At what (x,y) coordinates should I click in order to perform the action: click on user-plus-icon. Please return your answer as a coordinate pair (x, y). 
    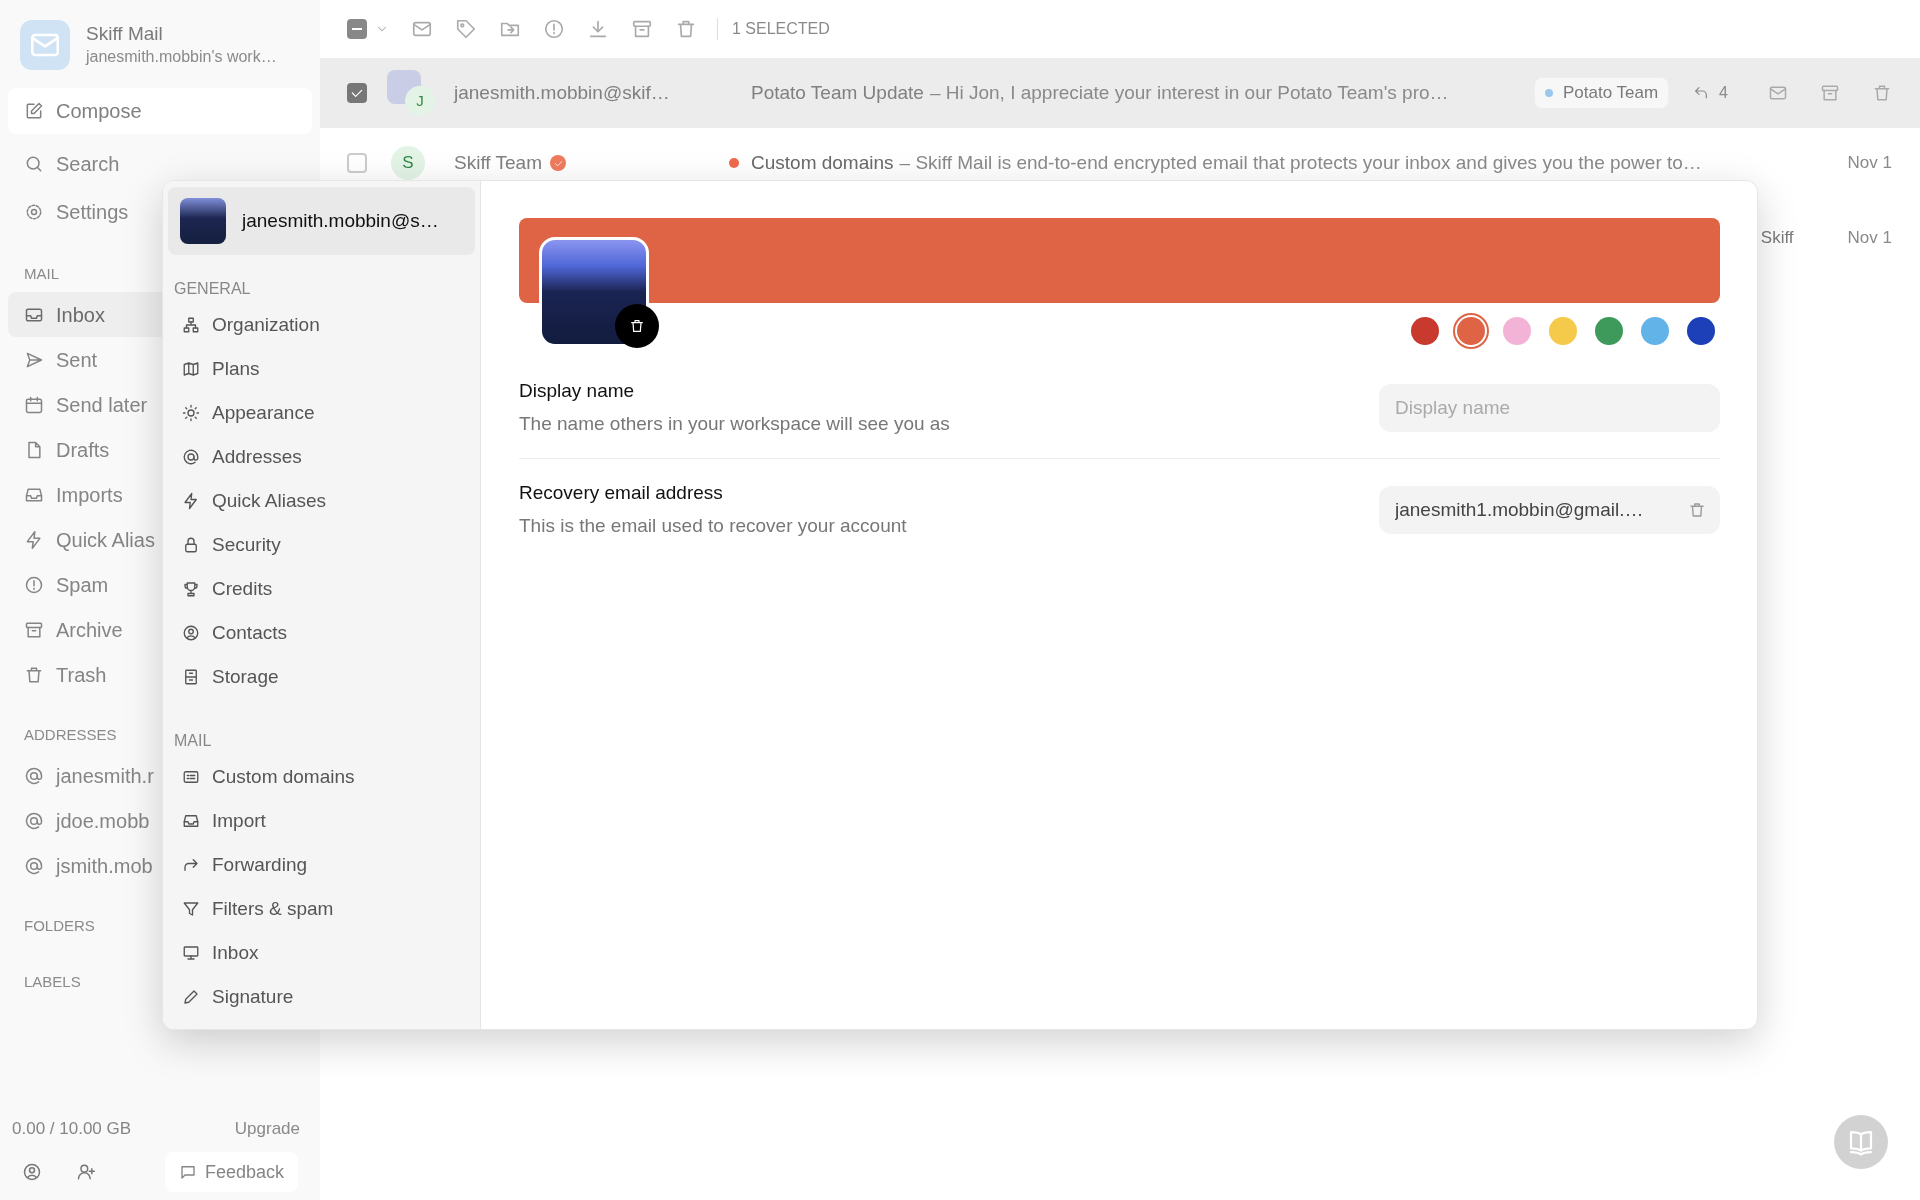
    Looking at the image, I should click on (86, 1172).